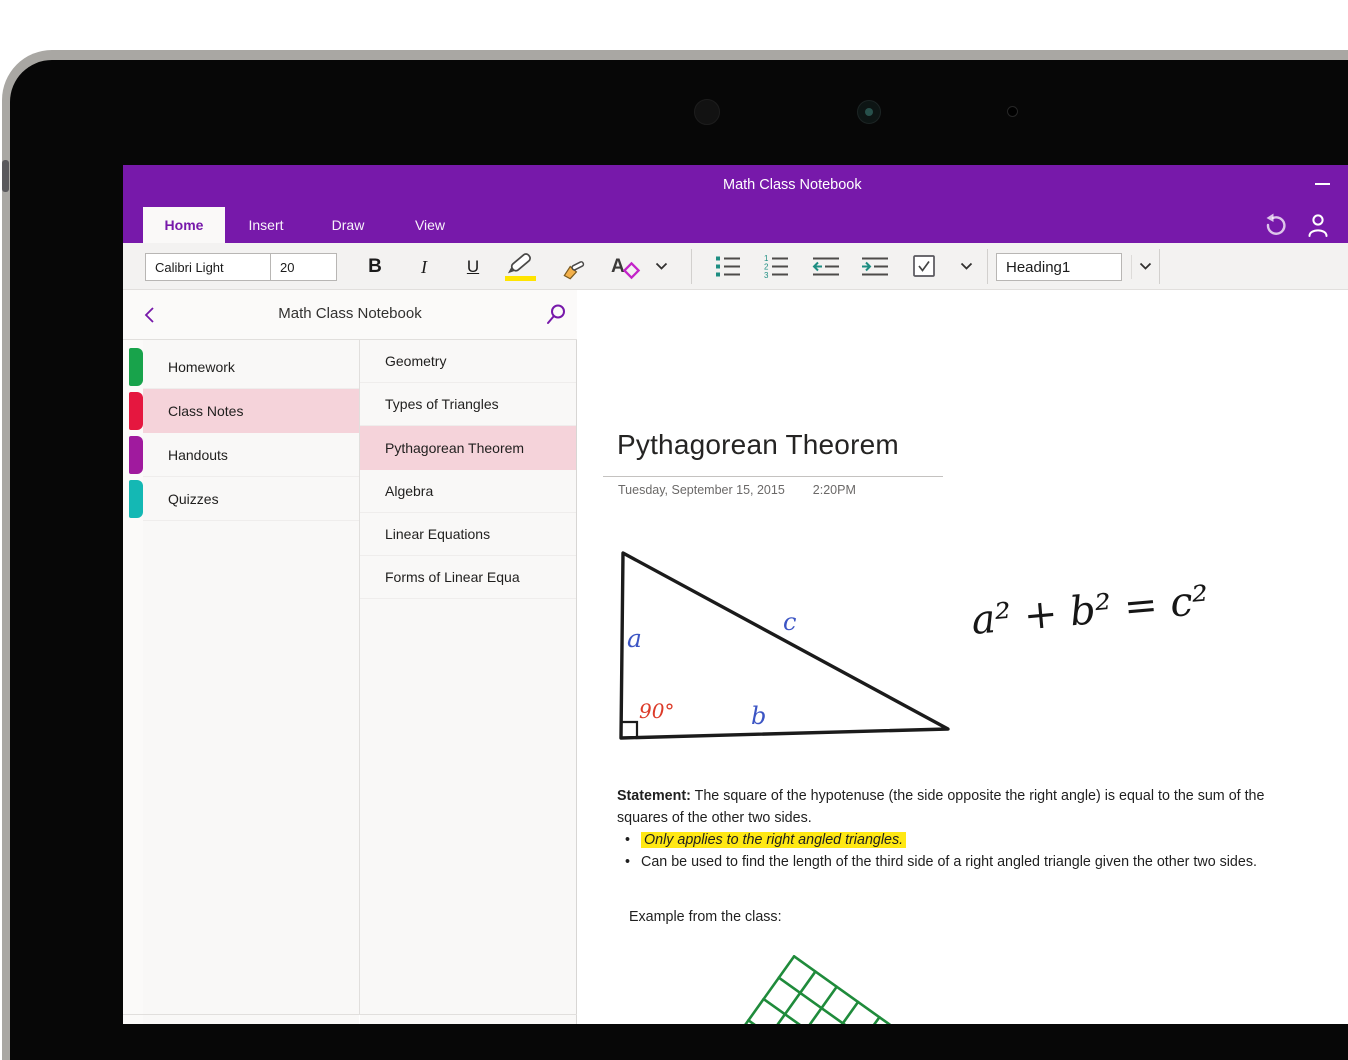  Describe the element at coordinates (1318, 225) in the screenshot. I see `person-icon` at that location.